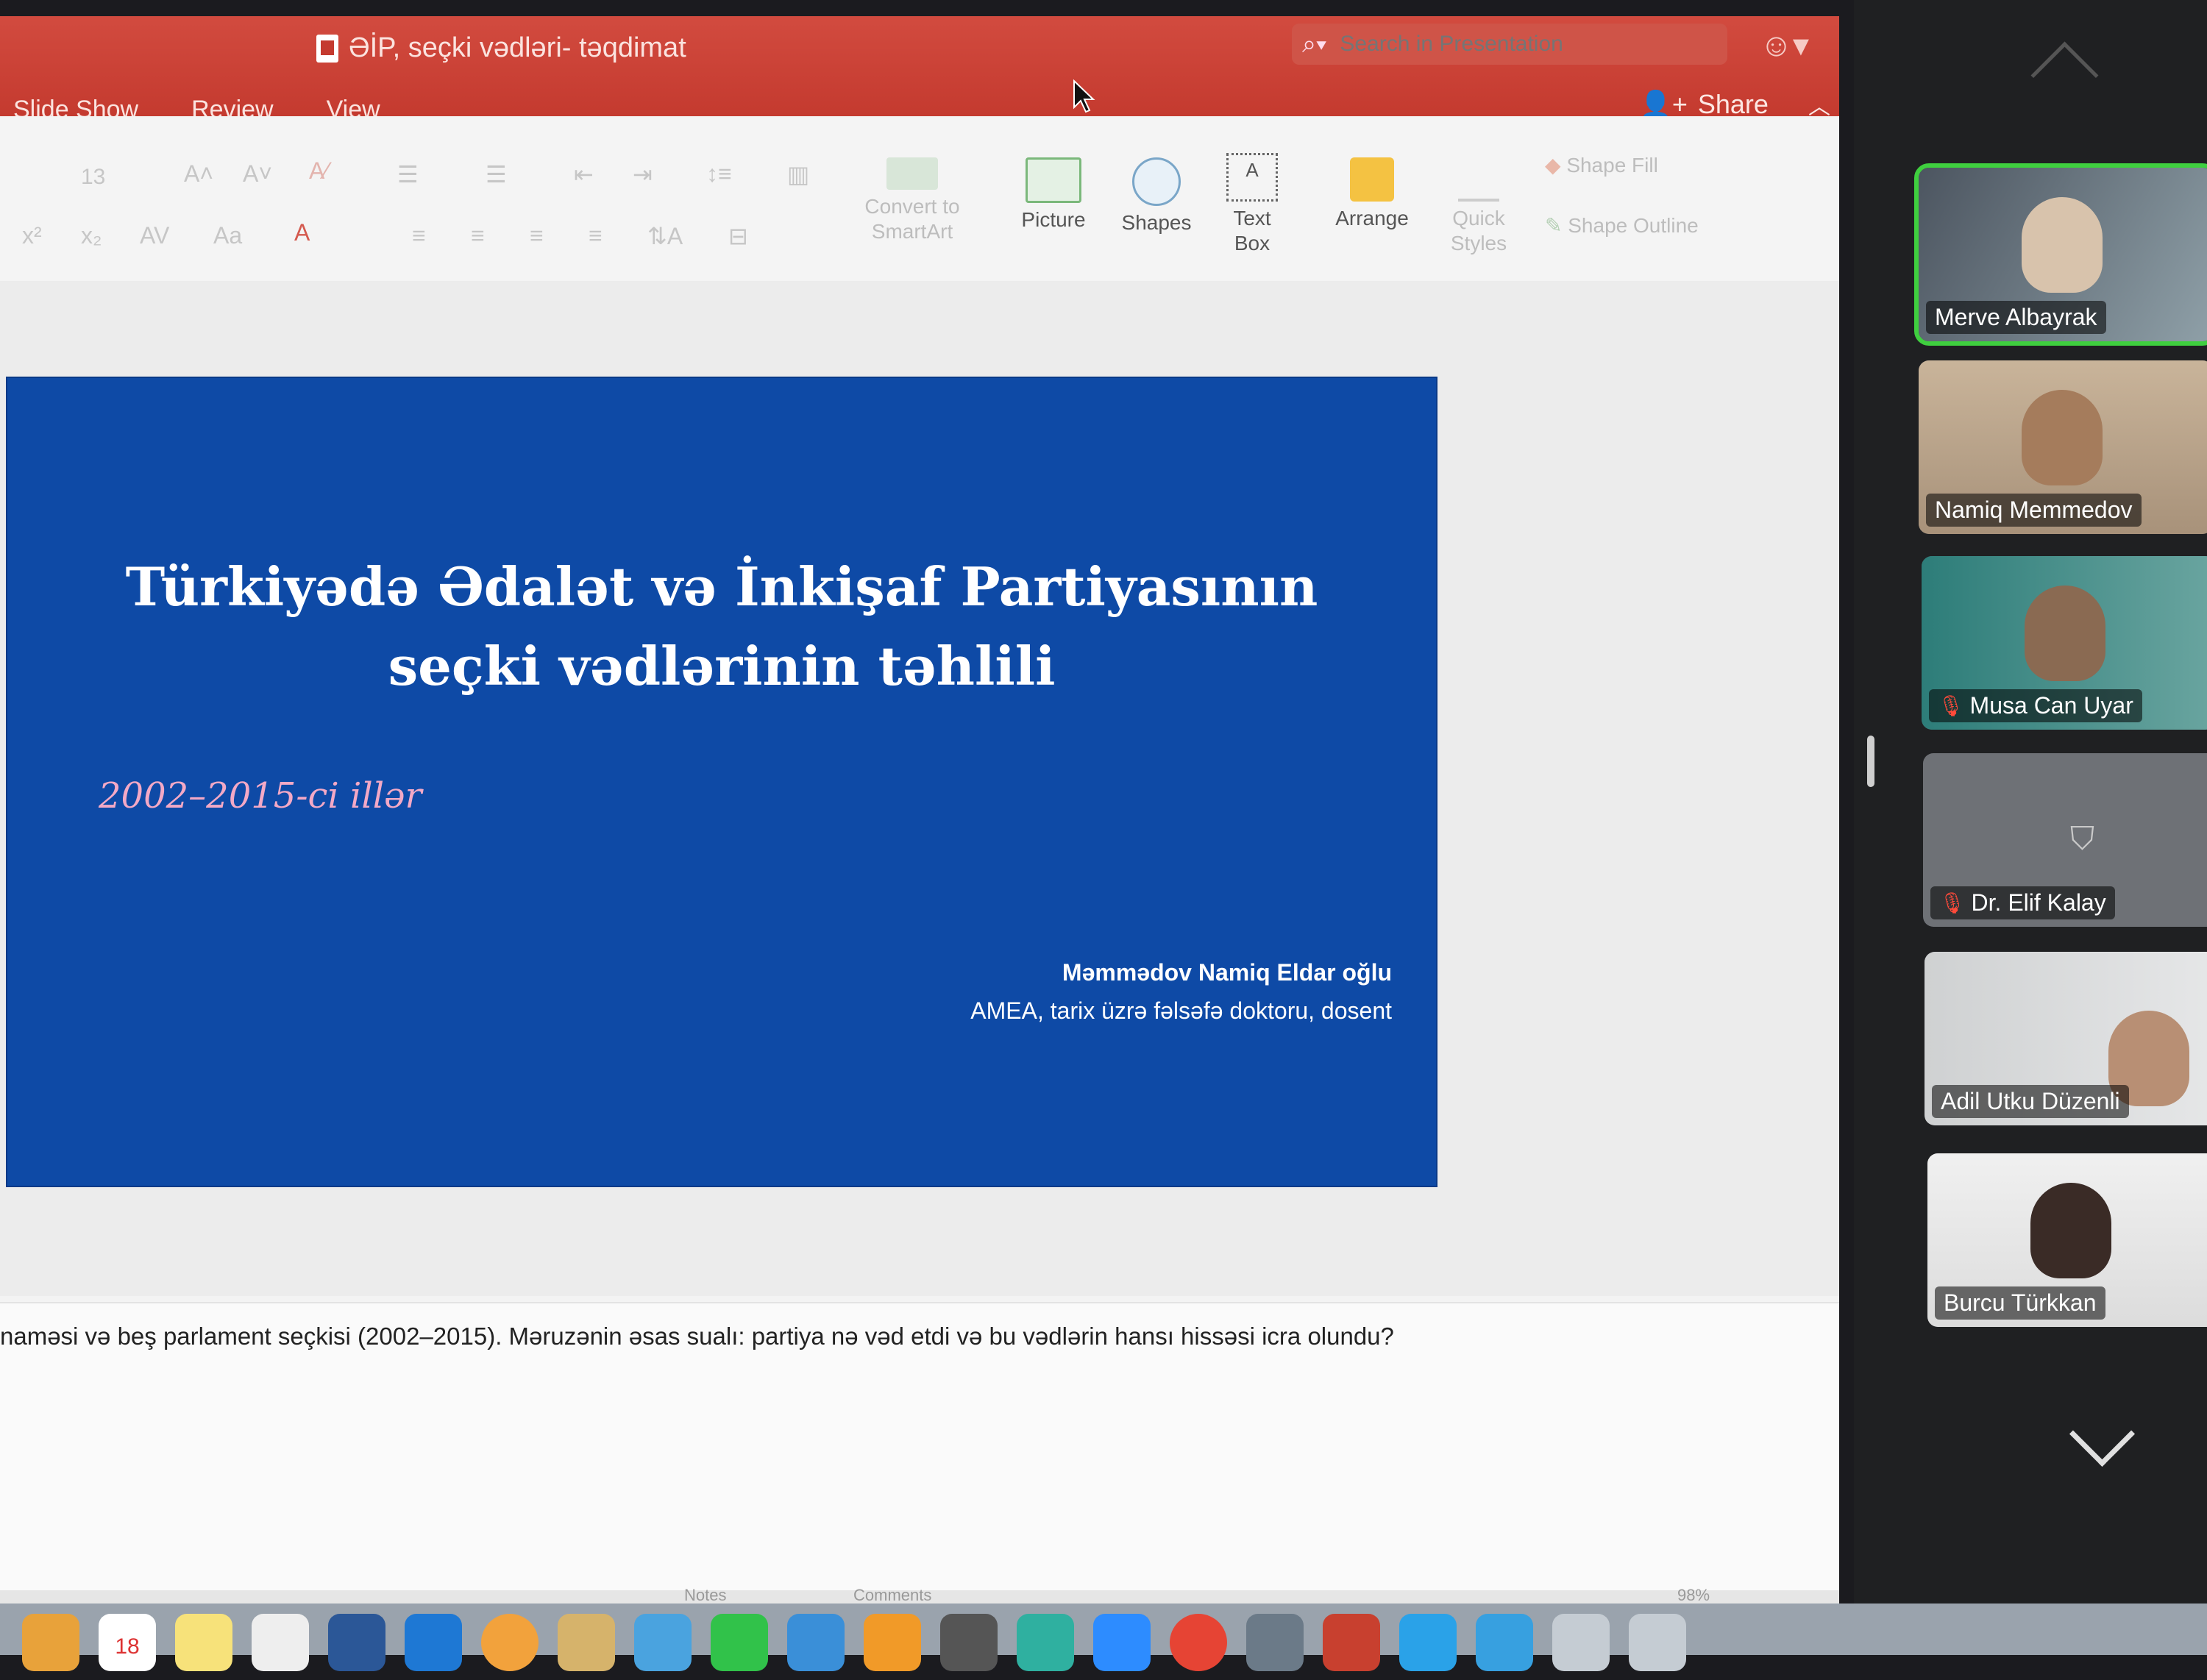  What do you see at coordinates (1352, 1643) in the screenshot?
I see `powerpoint-app-icon` at bounding box center [1352, 1643].